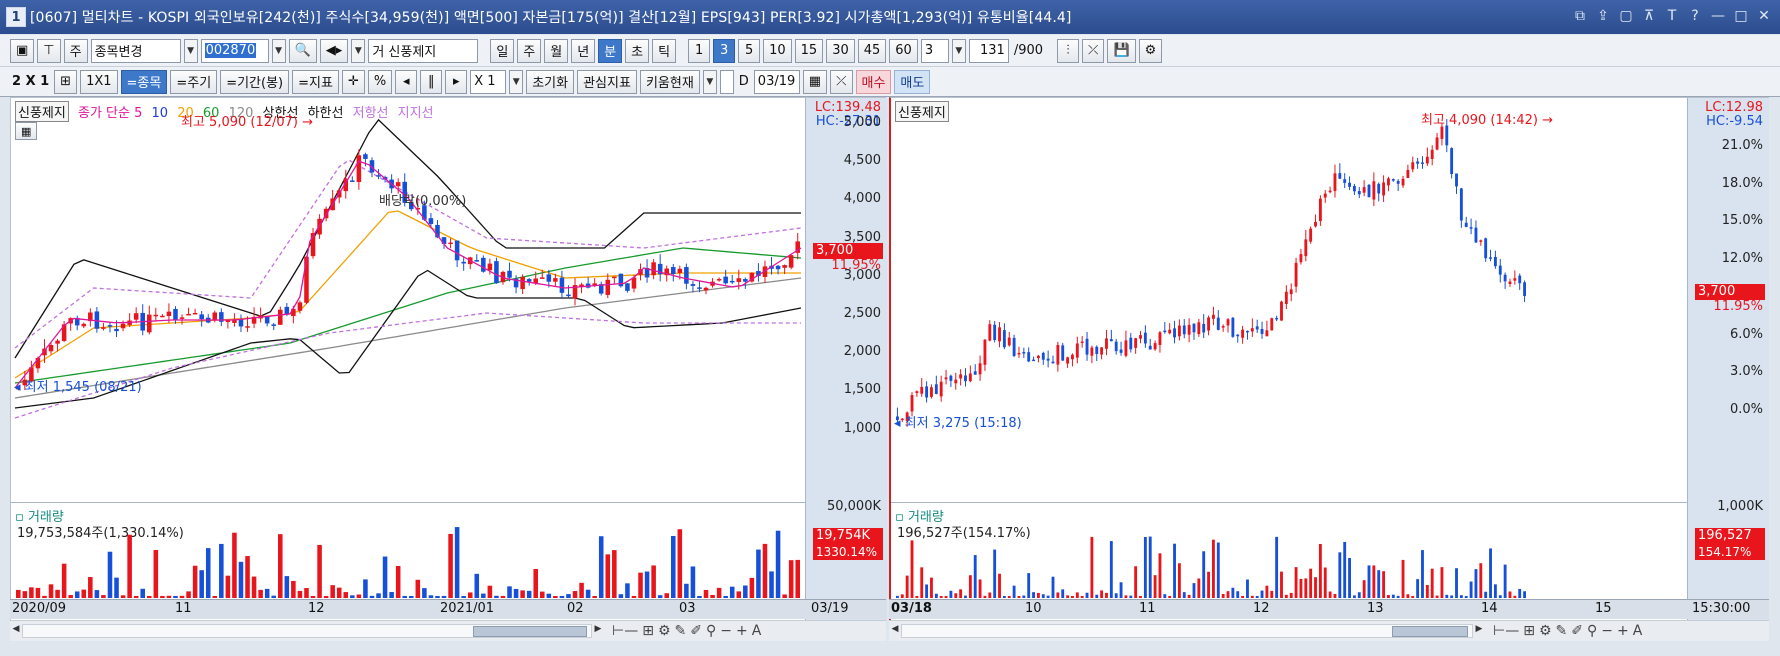 This screenshot has width=1780, height=656. Describe the element at coordinates (255, 81) in the screenshot. I see `same-period-button: =기간(봉)` at that location.